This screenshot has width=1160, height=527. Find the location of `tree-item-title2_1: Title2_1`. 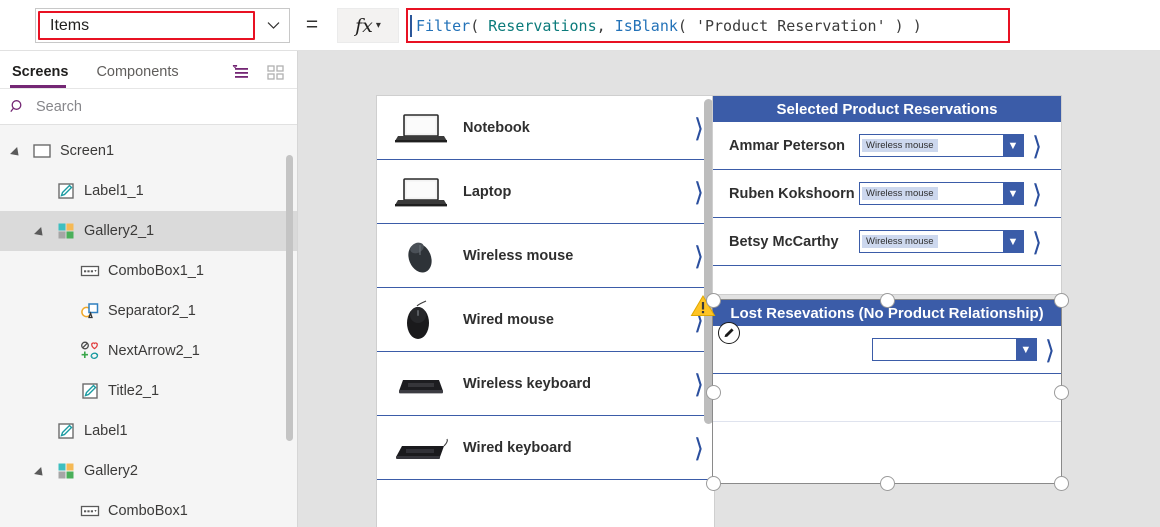

tree-item-title2_1: Title2_1 is located at coordinates (148, 391).